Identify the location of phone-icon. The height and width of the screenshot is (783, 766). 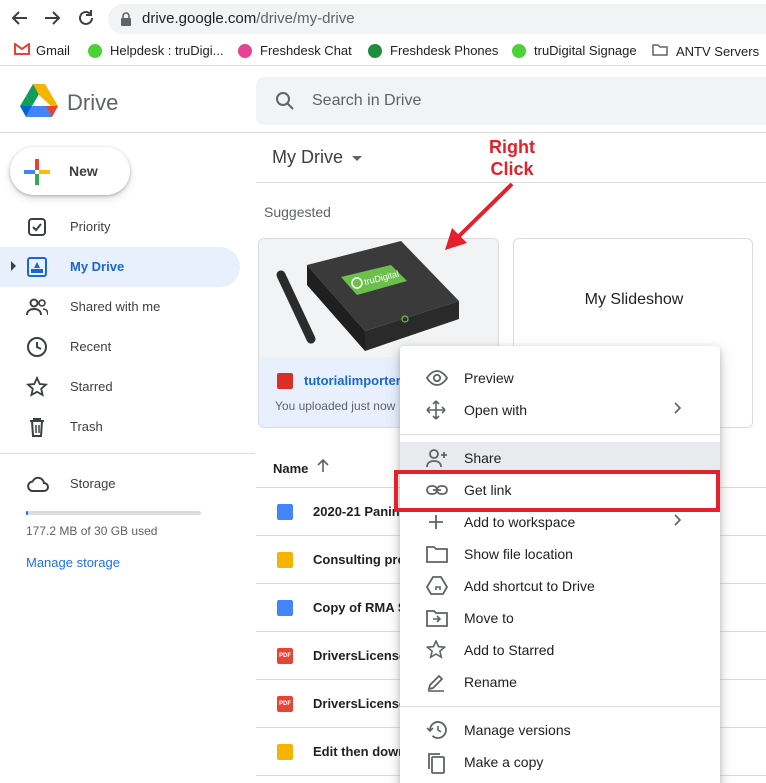
(375, 50).